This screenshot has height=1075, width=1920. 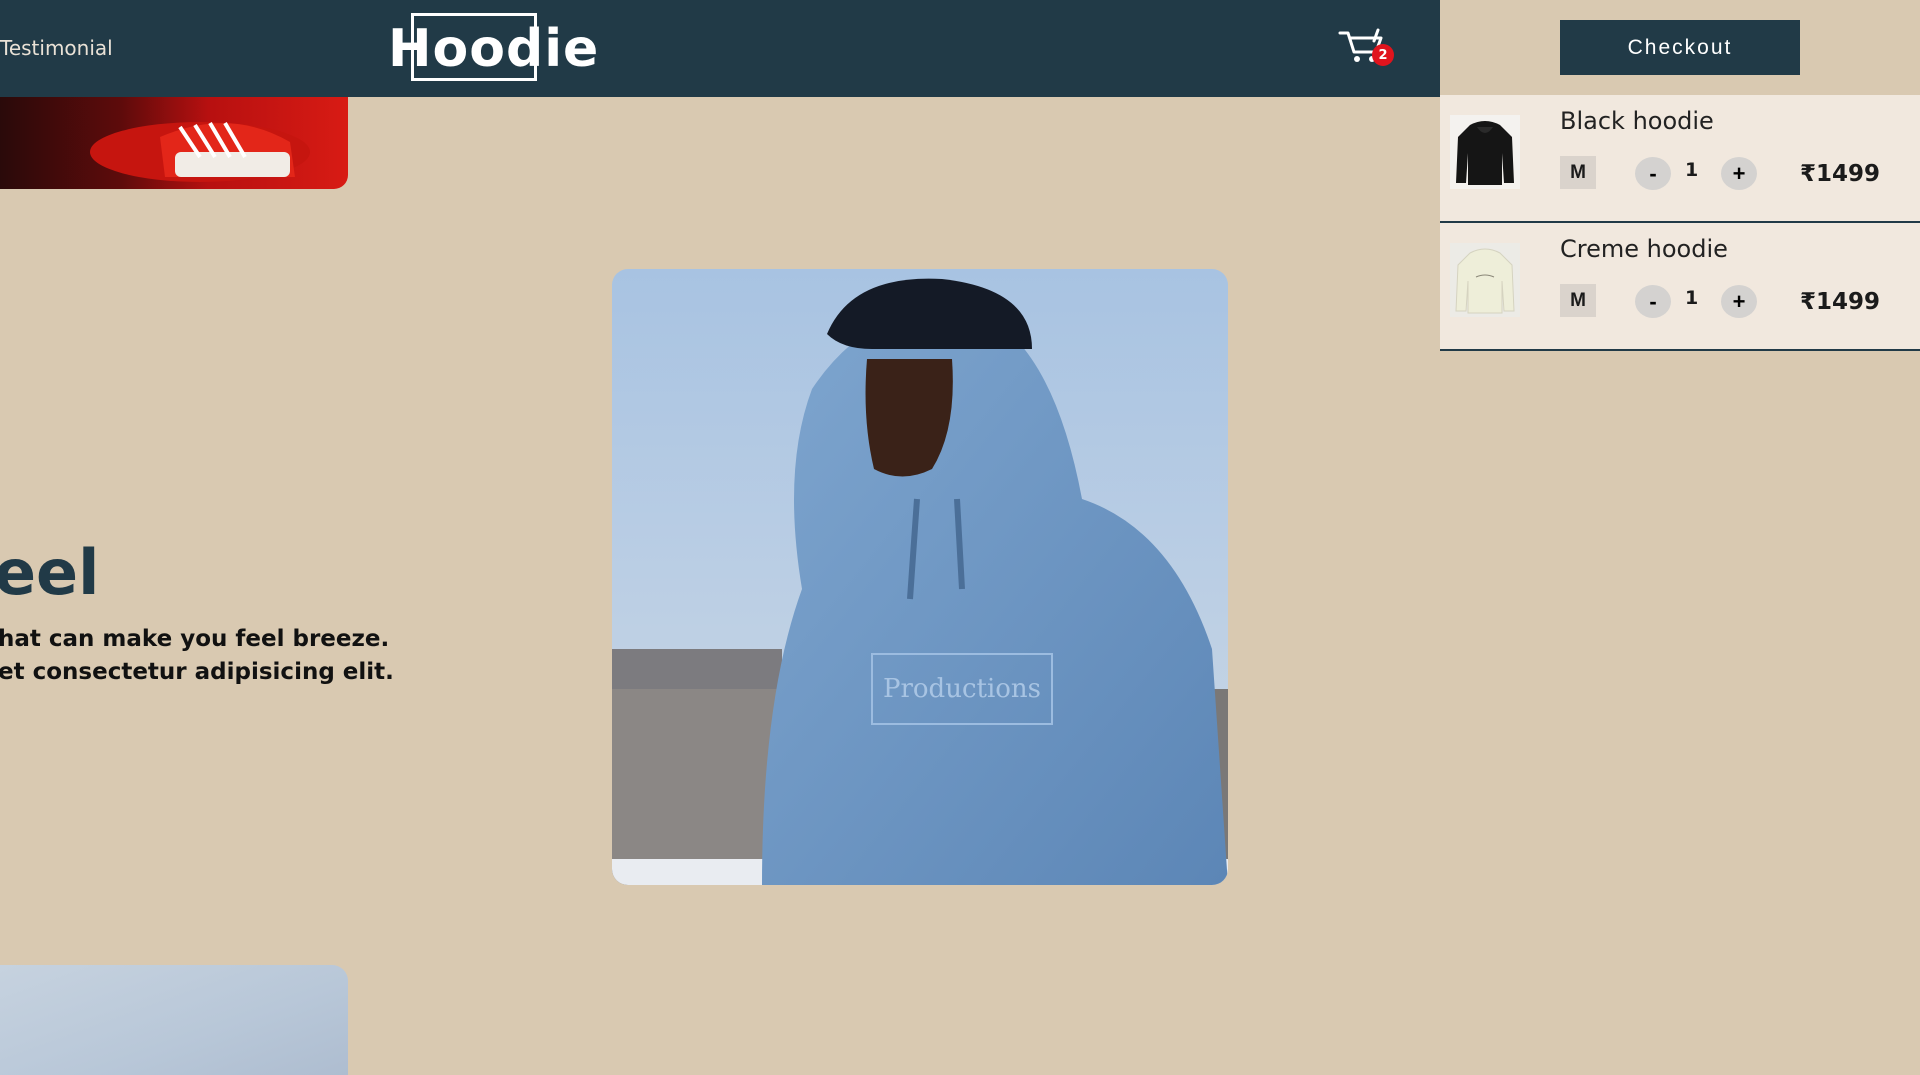 I want to click on cart-item-name: Black hoodie, so click(x=1637, y=121).